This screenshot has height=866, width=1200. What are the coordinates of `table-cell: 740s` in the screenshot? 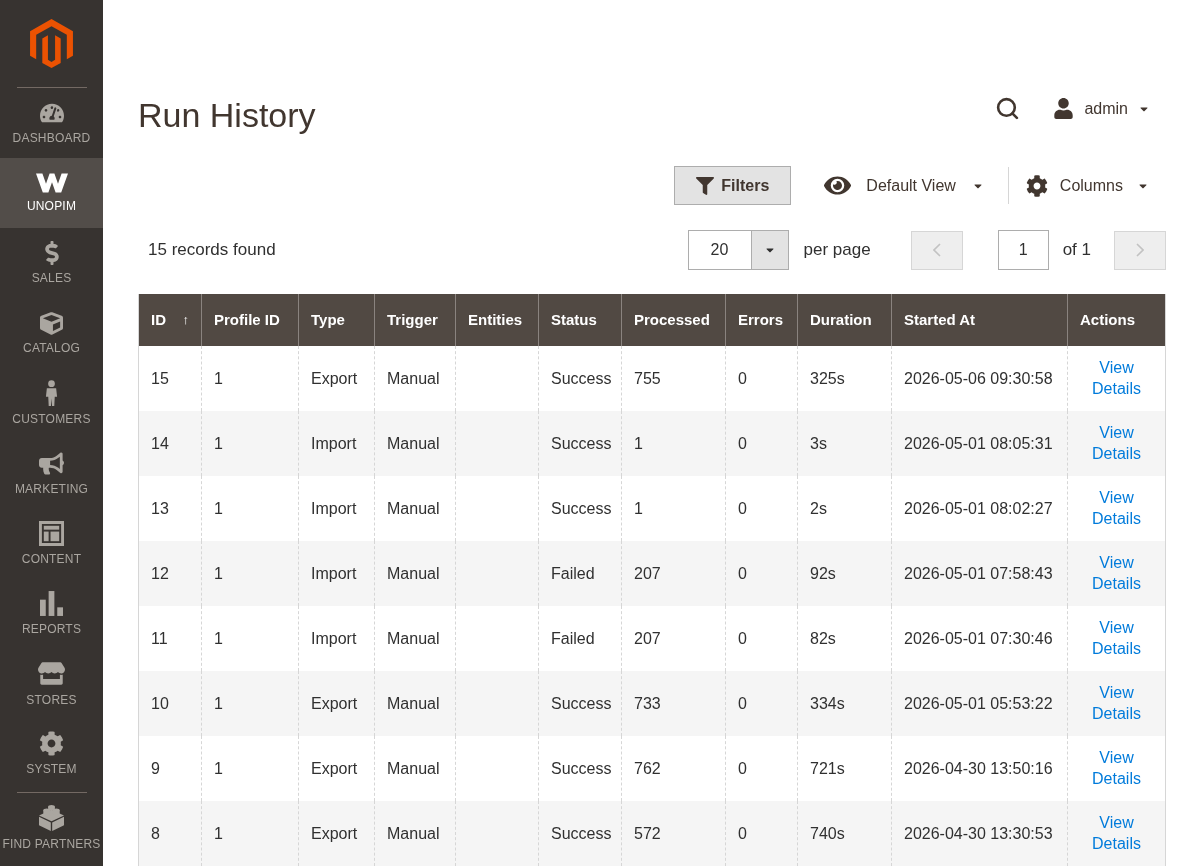 It's located at (844, 833).